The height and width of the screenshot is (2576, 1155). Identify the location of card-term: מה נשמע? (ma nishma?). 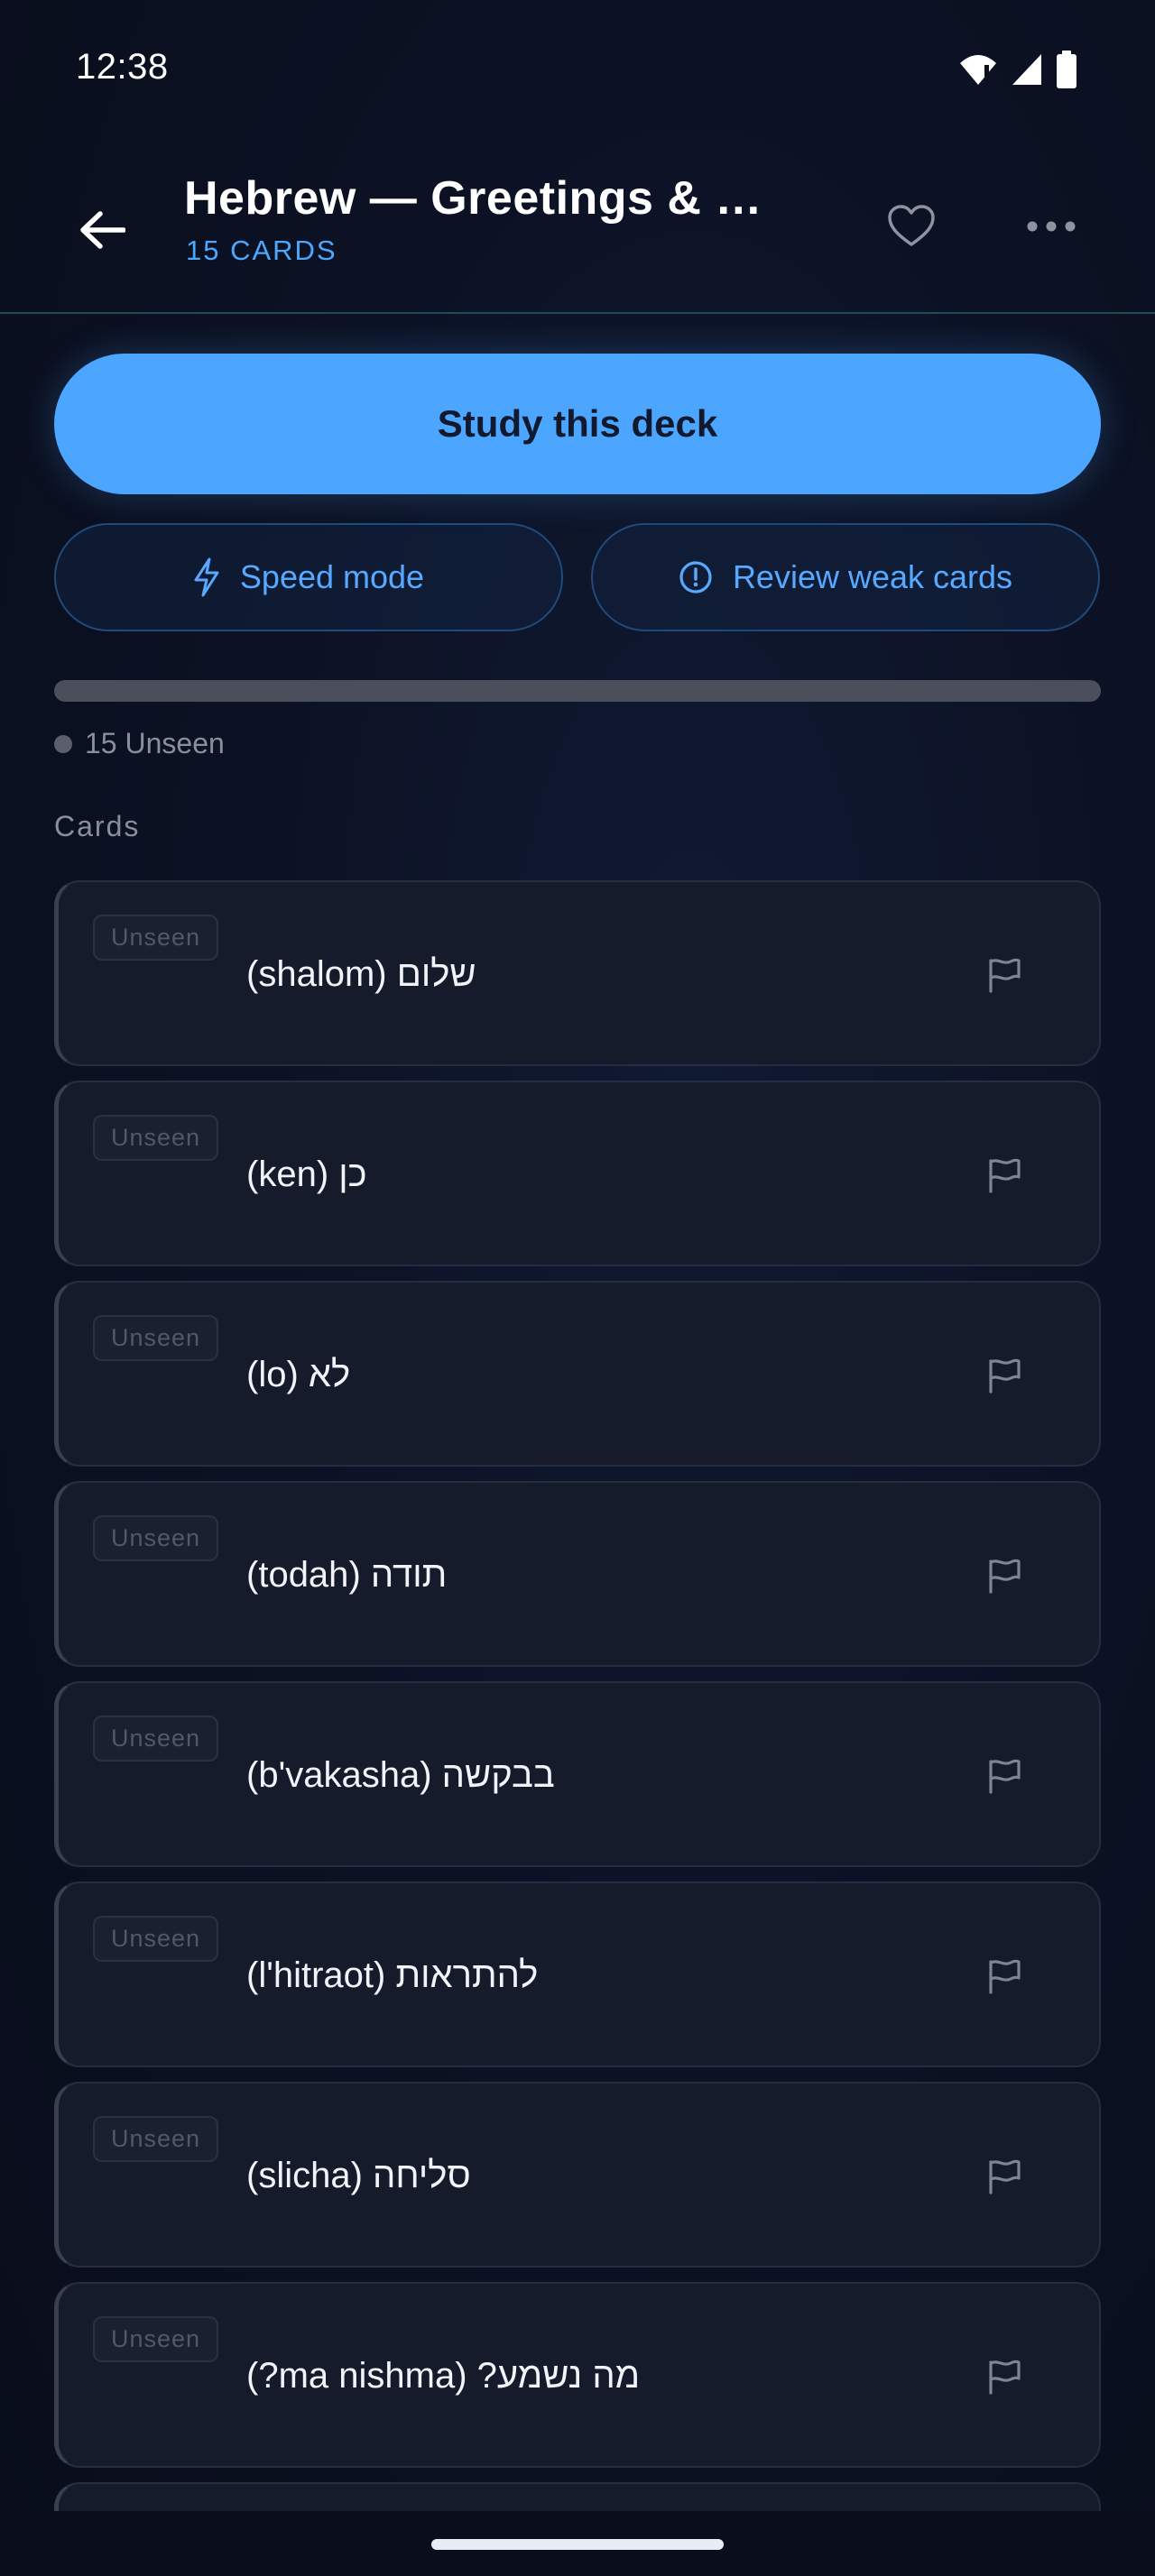
(443, 2376).